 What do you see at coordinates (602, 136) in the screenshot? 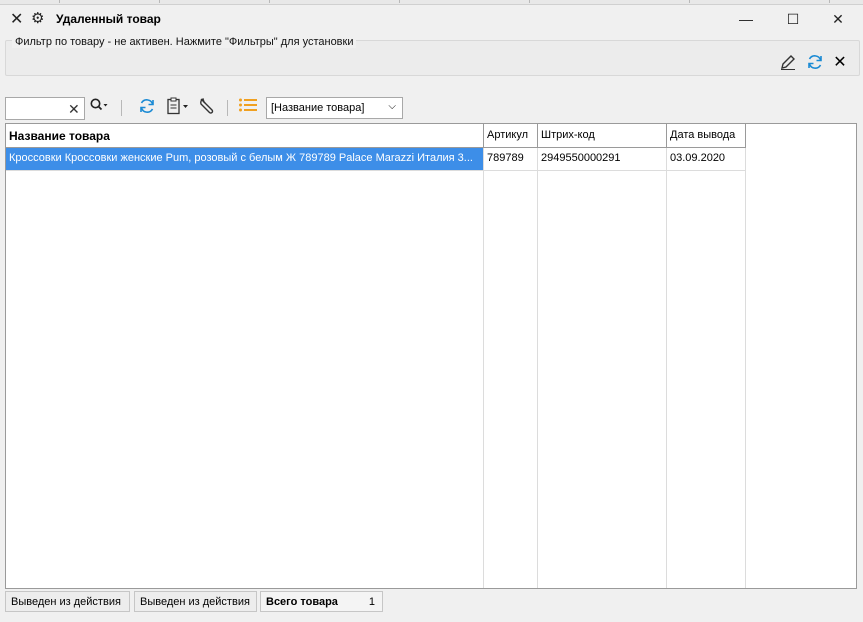
I see `column-header-barcode: Штрих-код` at bounding box center [602, 136].